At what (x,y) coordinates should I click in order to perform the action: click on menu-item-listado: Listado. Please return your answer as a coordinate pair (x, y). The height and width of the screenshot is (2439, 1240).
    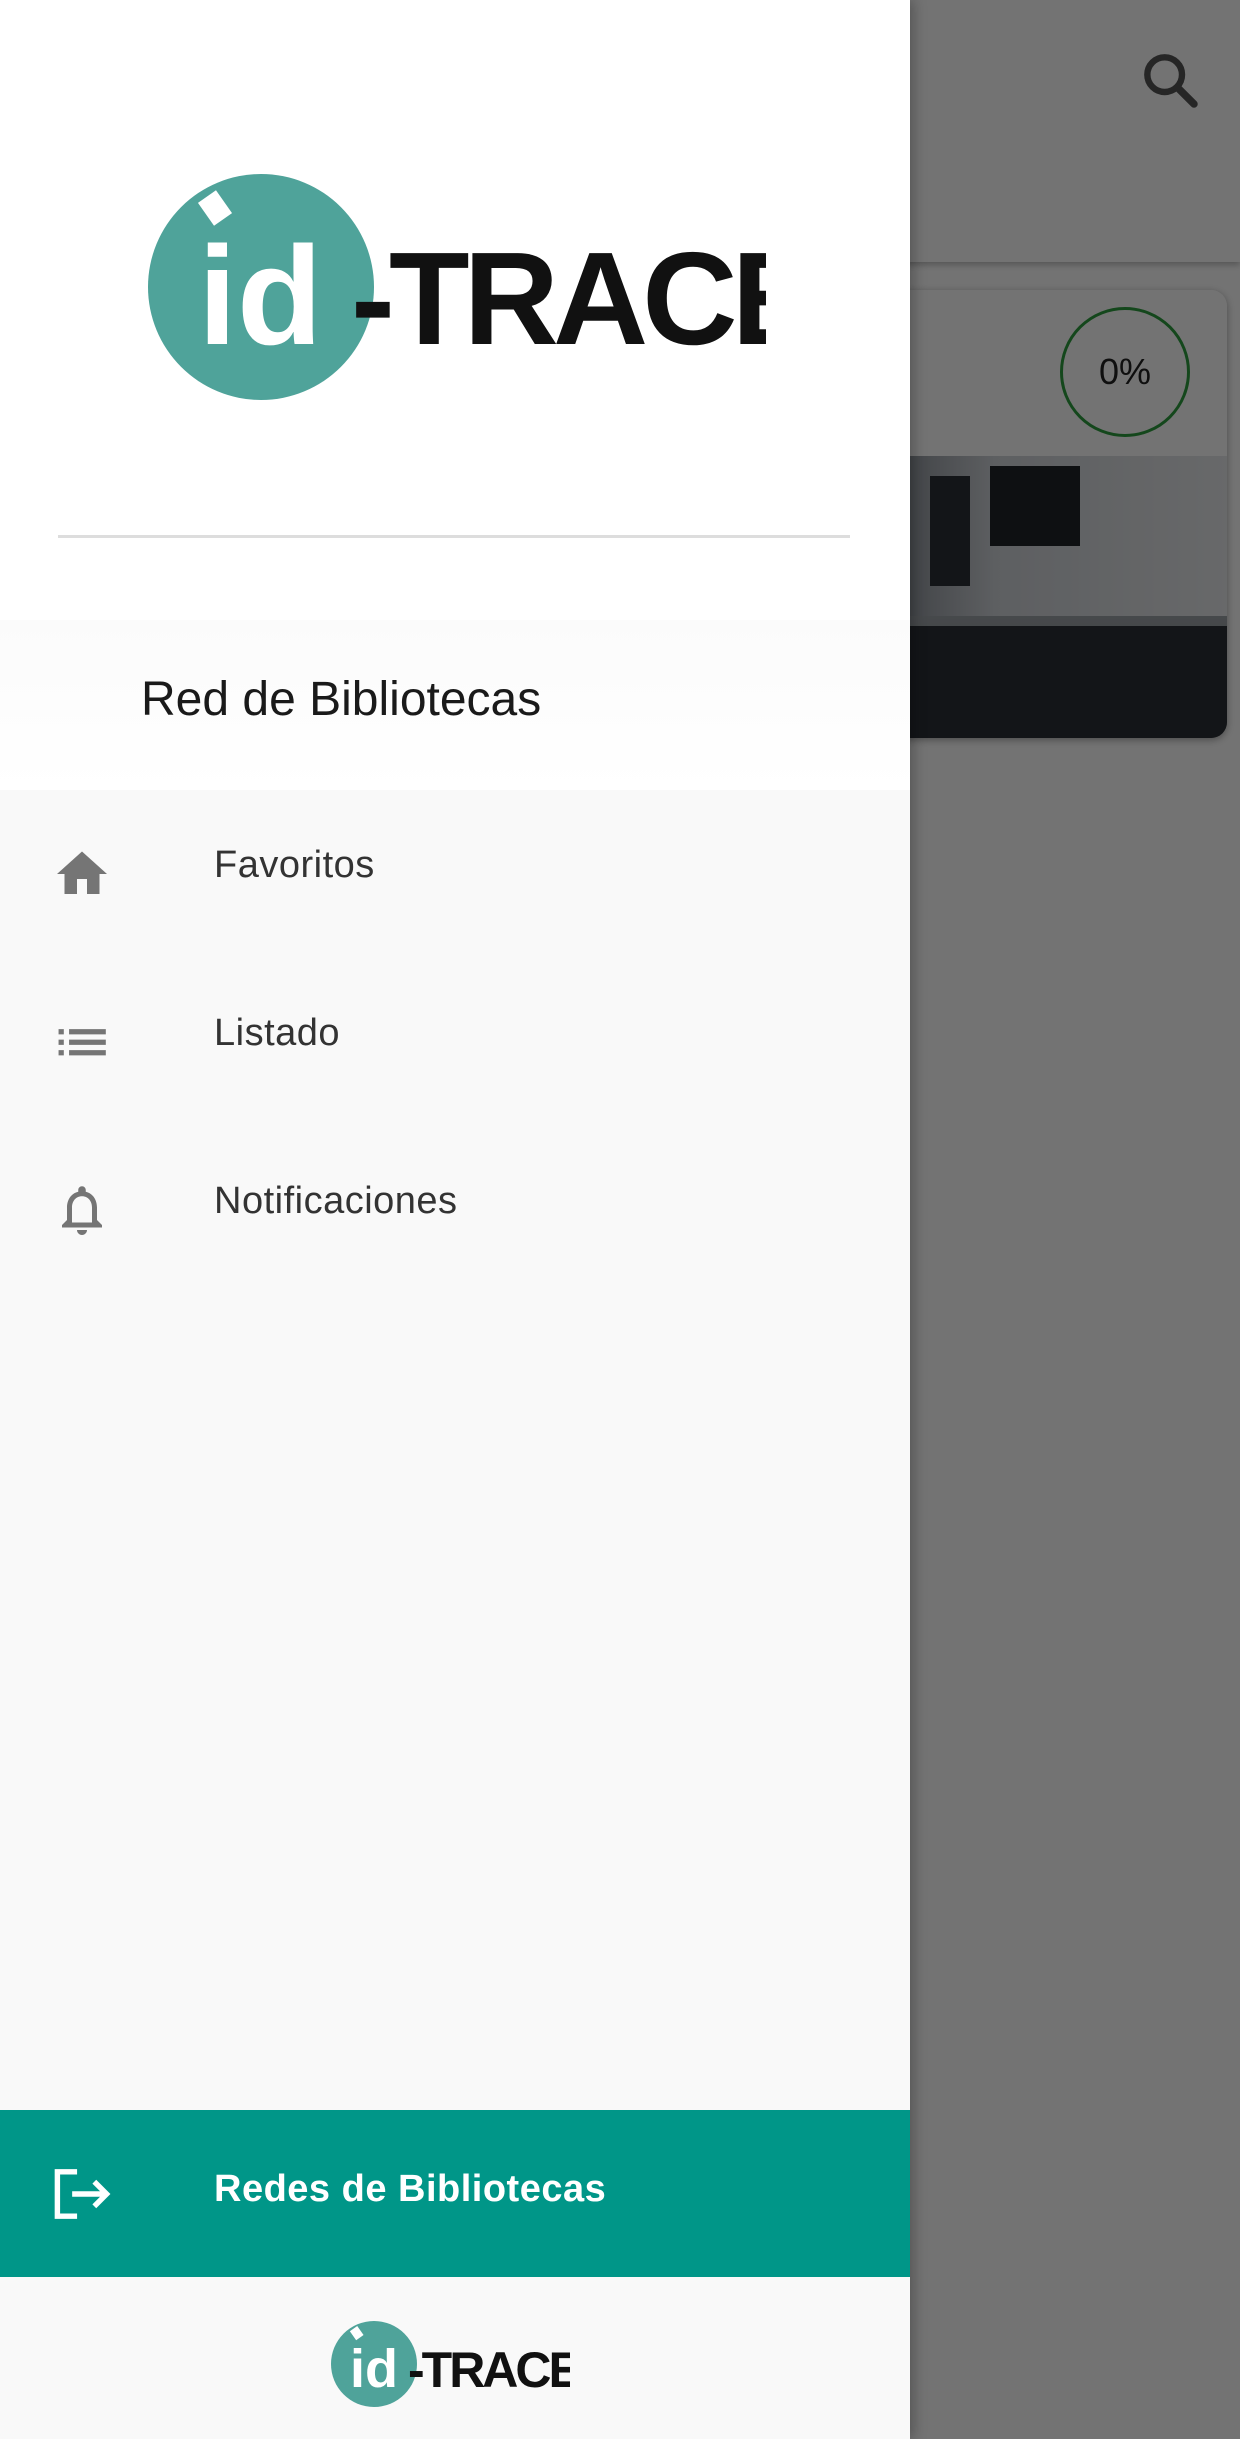
    Looking at the image, I should click on (455, 1042).